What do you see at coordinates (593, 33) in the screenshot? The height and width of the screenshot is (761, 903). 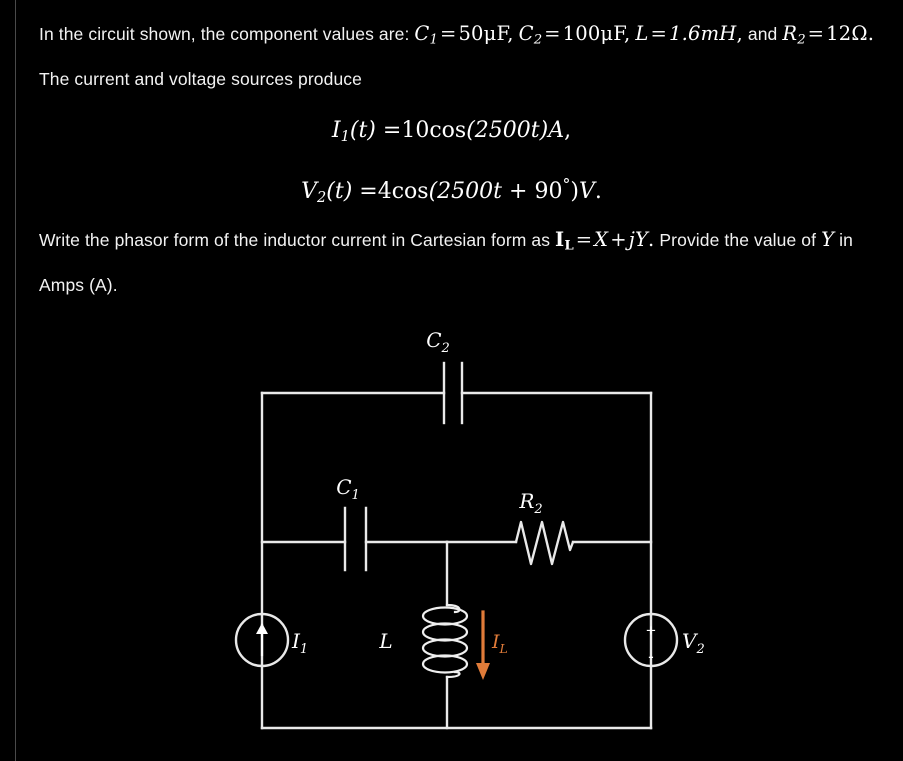 I see `value-C2: 100μF` at bounding box center [593, 33].